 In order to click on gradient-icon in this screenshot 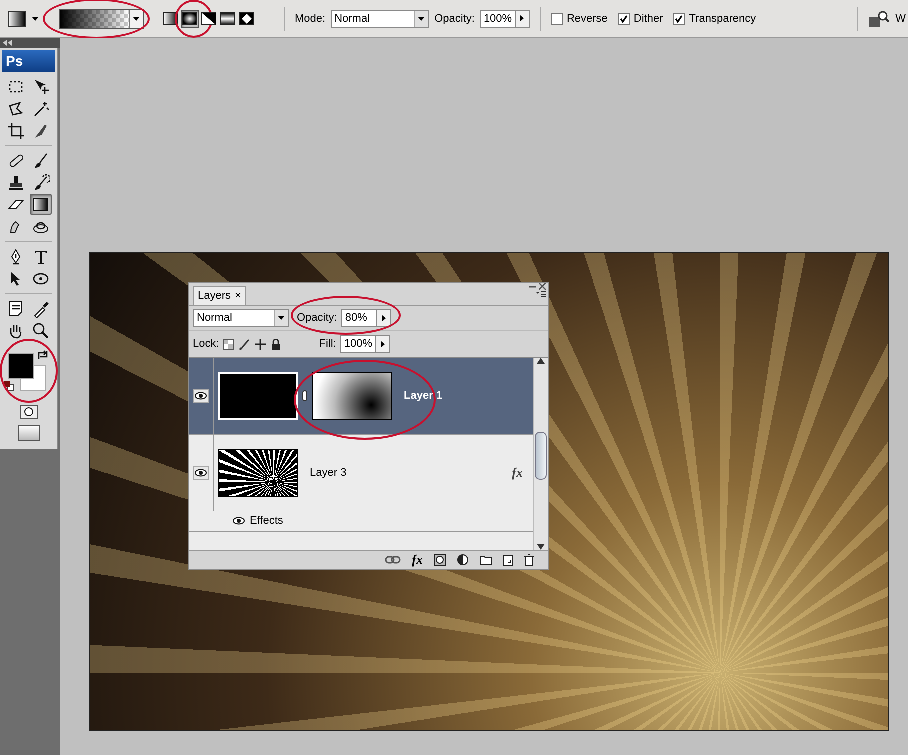, I will do `click(41, 205)`.